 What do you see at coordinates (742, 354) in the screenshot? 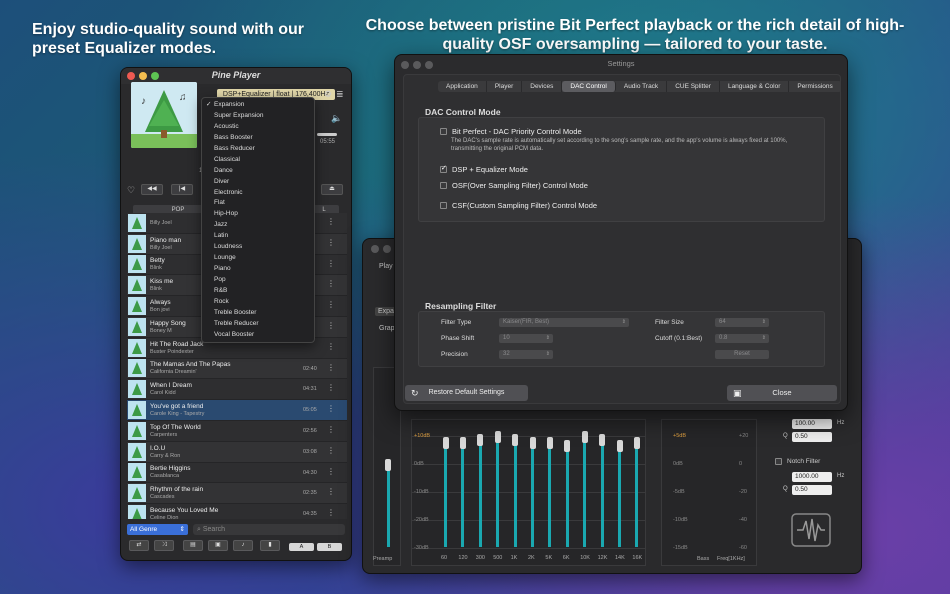
I see `reset-button: Reset` at bounding box center [742, 354].